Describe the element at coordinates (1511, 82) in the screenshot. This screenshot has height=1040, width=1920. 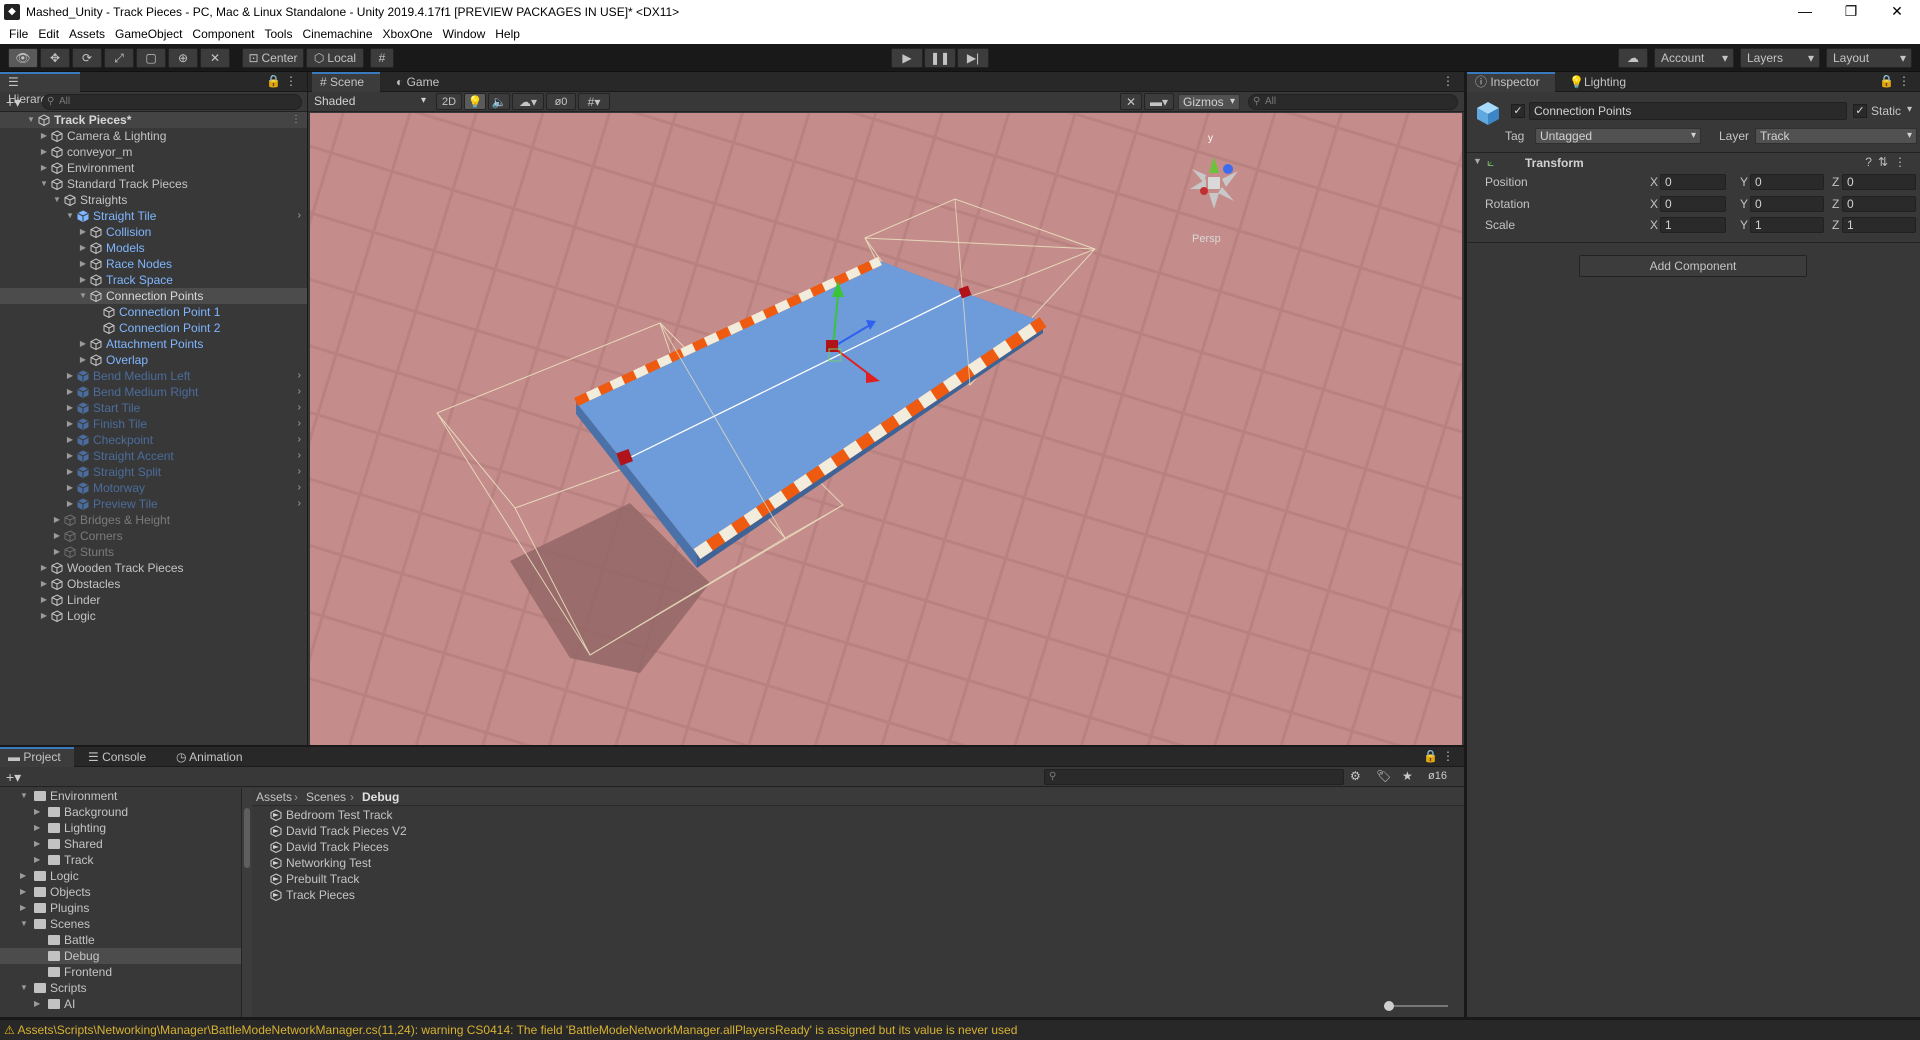
I see `tab-inspector: ⓘ Inspector` at that location.